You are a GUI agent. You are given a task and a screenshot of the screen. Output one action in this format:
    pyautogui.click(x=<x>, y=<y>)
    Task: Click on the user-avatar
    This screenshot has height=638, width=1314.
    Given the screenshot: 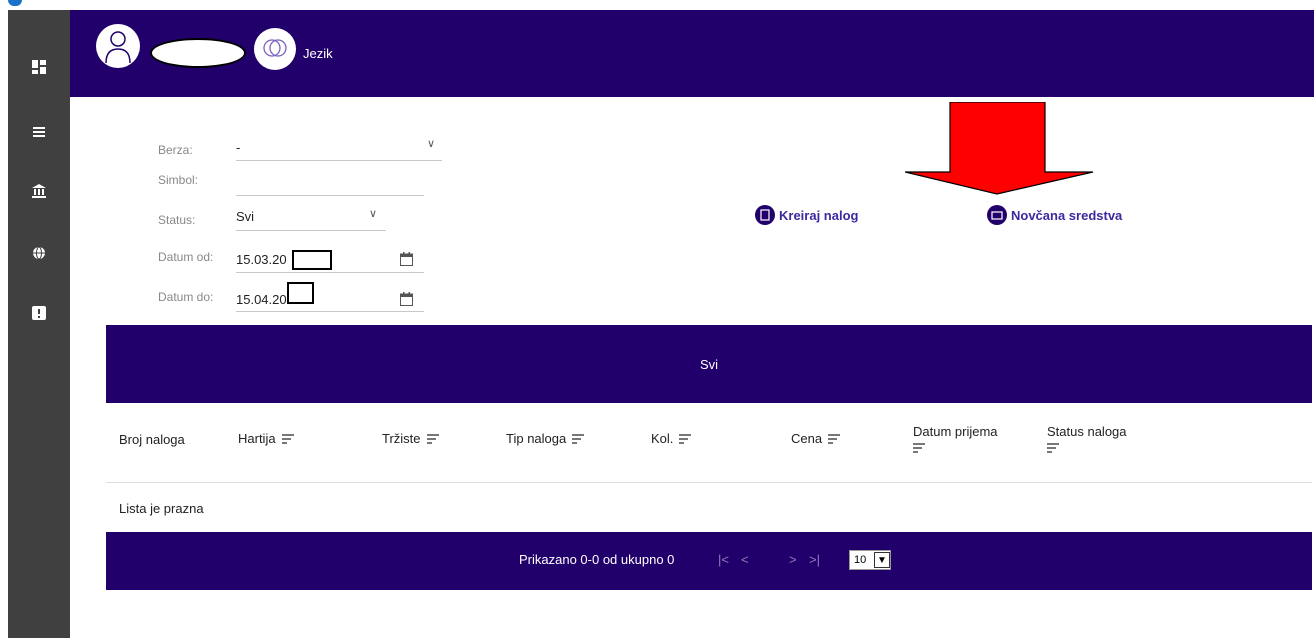 What is the action you would take?
    pyautogui.click(x=118, y=46)
    